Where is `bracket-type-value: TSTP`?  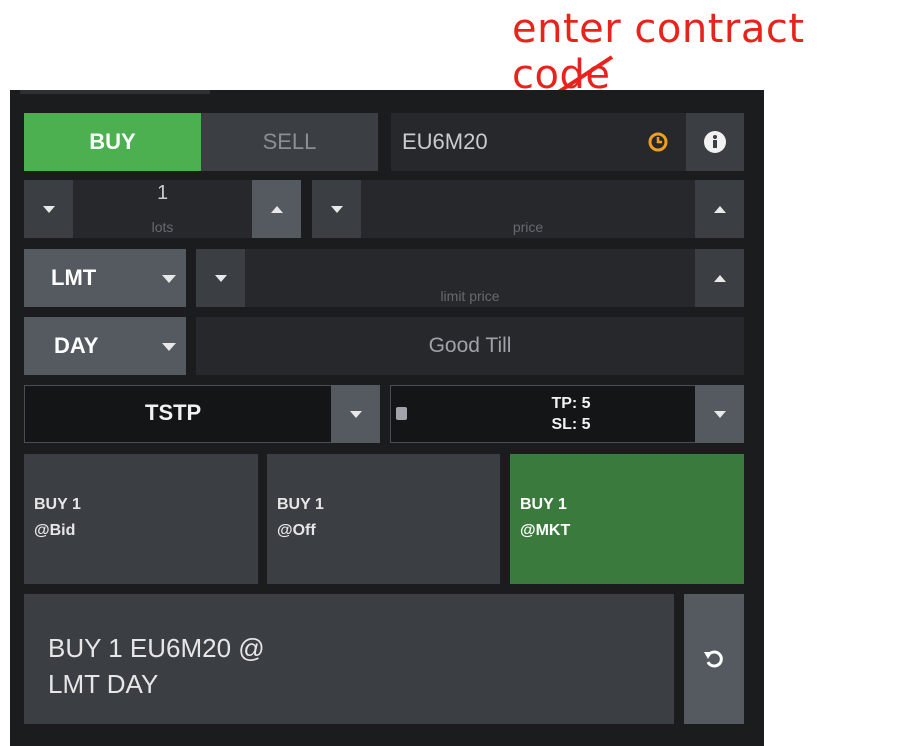 bracket-type-value: TSTP is located at coordinates (173, 412).